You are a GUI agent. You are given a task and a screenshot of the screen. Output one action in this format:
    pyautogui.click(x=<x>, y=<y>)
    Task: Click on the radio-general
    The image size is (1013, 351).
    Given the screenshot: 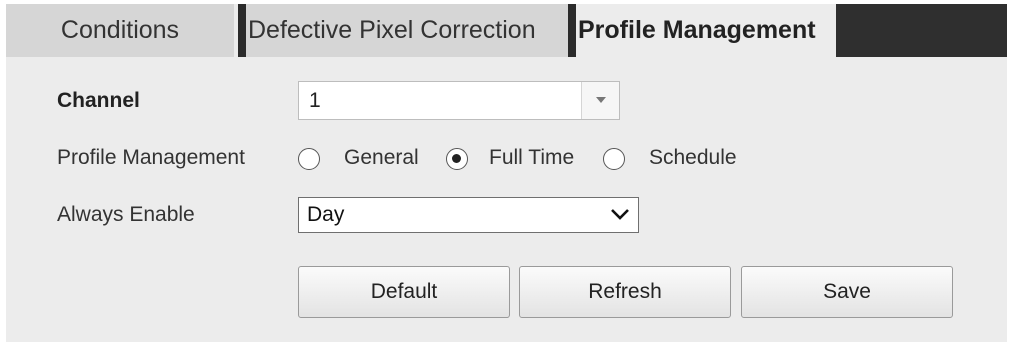 What is the action you would take?
    pyautogui.click(x=309, y=159)
    